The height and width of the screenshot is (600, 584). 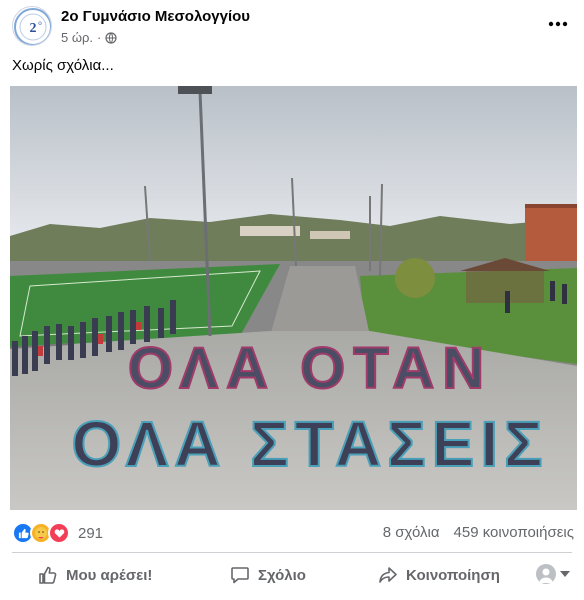 I want to click on more-options-button, so click(x=558, y=24).